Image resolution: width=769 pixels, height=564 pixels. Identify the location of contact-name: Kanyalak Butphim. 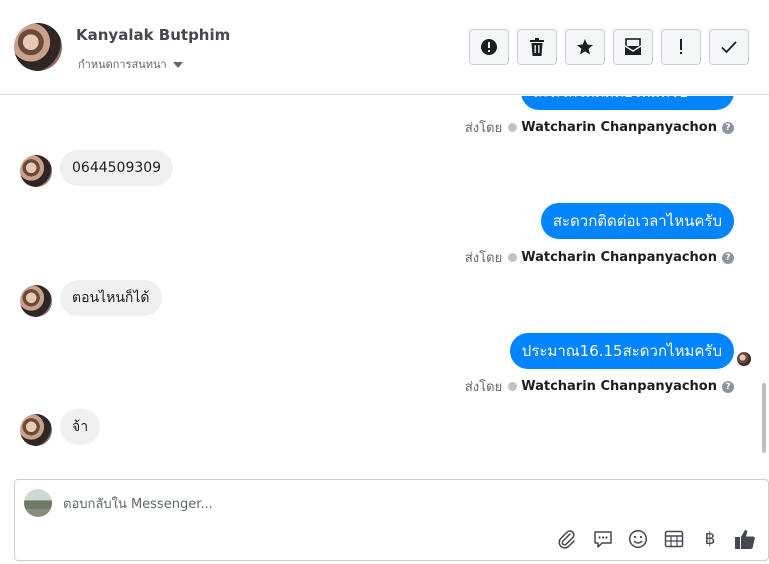
(153, 35).